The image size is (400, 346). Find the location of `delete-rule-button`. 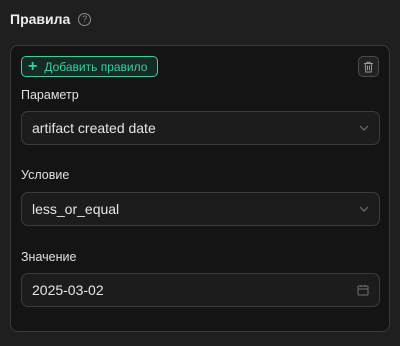

delete-rule-button is located at coordinates (368, 66).